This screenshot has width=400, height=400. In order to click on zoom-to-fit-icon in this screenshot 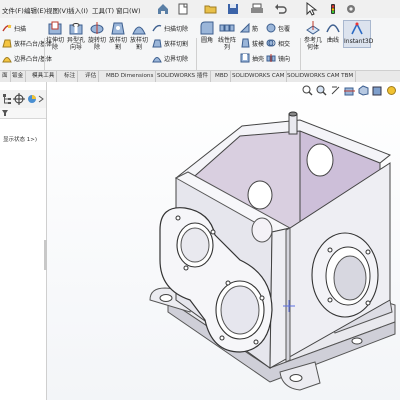, I will do `click(307, 90)`.